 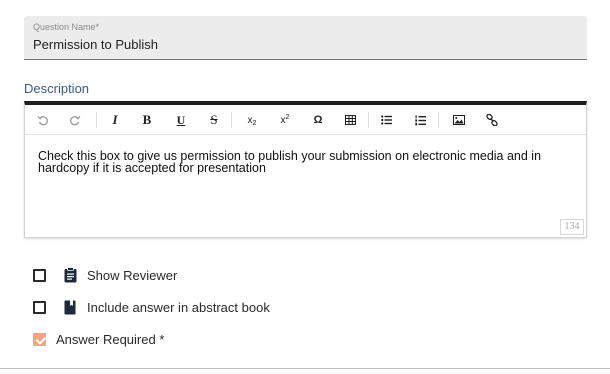 What do you see at coordinates (75, 120) in the screenshot?
I see `redo-icon` at bounding box center [75, 120].